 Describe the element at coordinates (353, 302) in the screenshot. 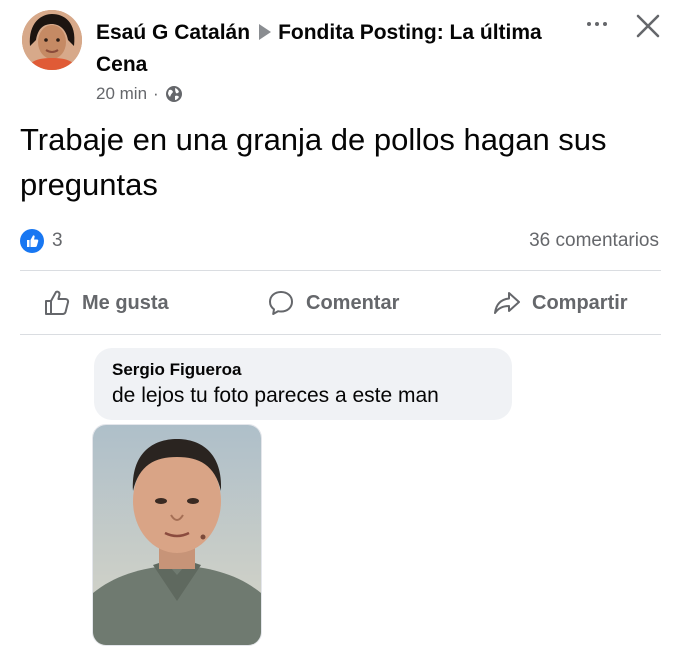

I see `comment-label: Comentar` at that location.